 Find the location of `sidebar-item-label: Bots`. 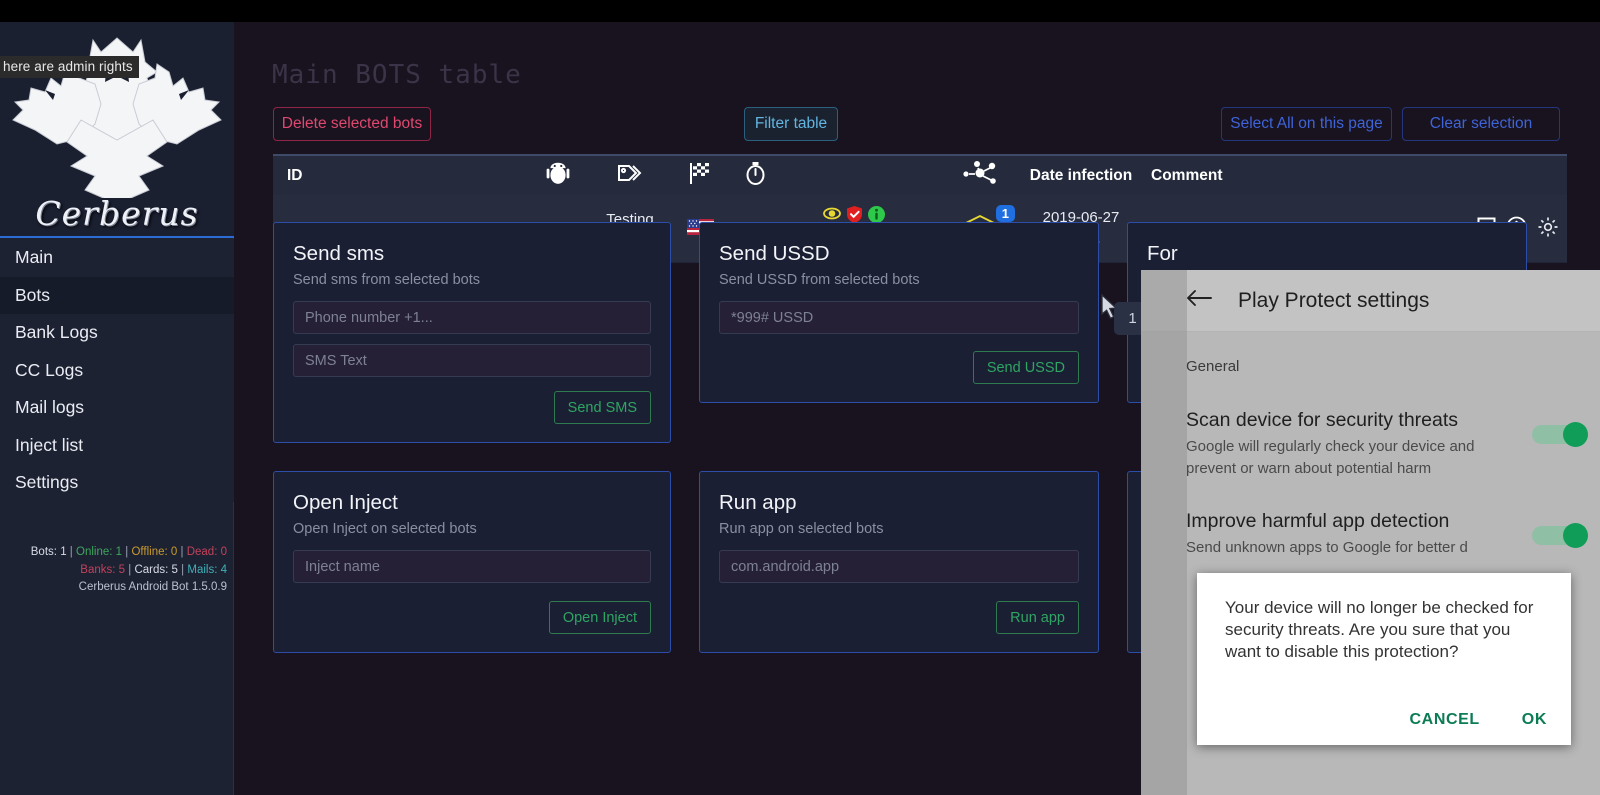

sidebar-item-label: Bots is located at coordinates (33, 294).